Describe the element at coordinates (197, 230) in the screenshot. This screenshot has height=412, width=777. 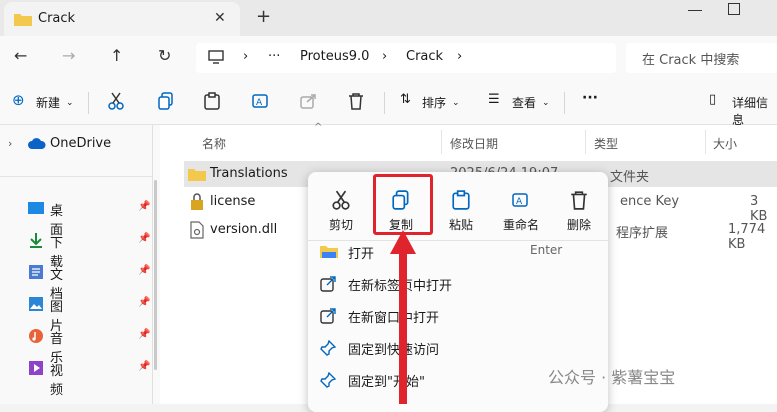
I see `dll-file-icon` at that location.